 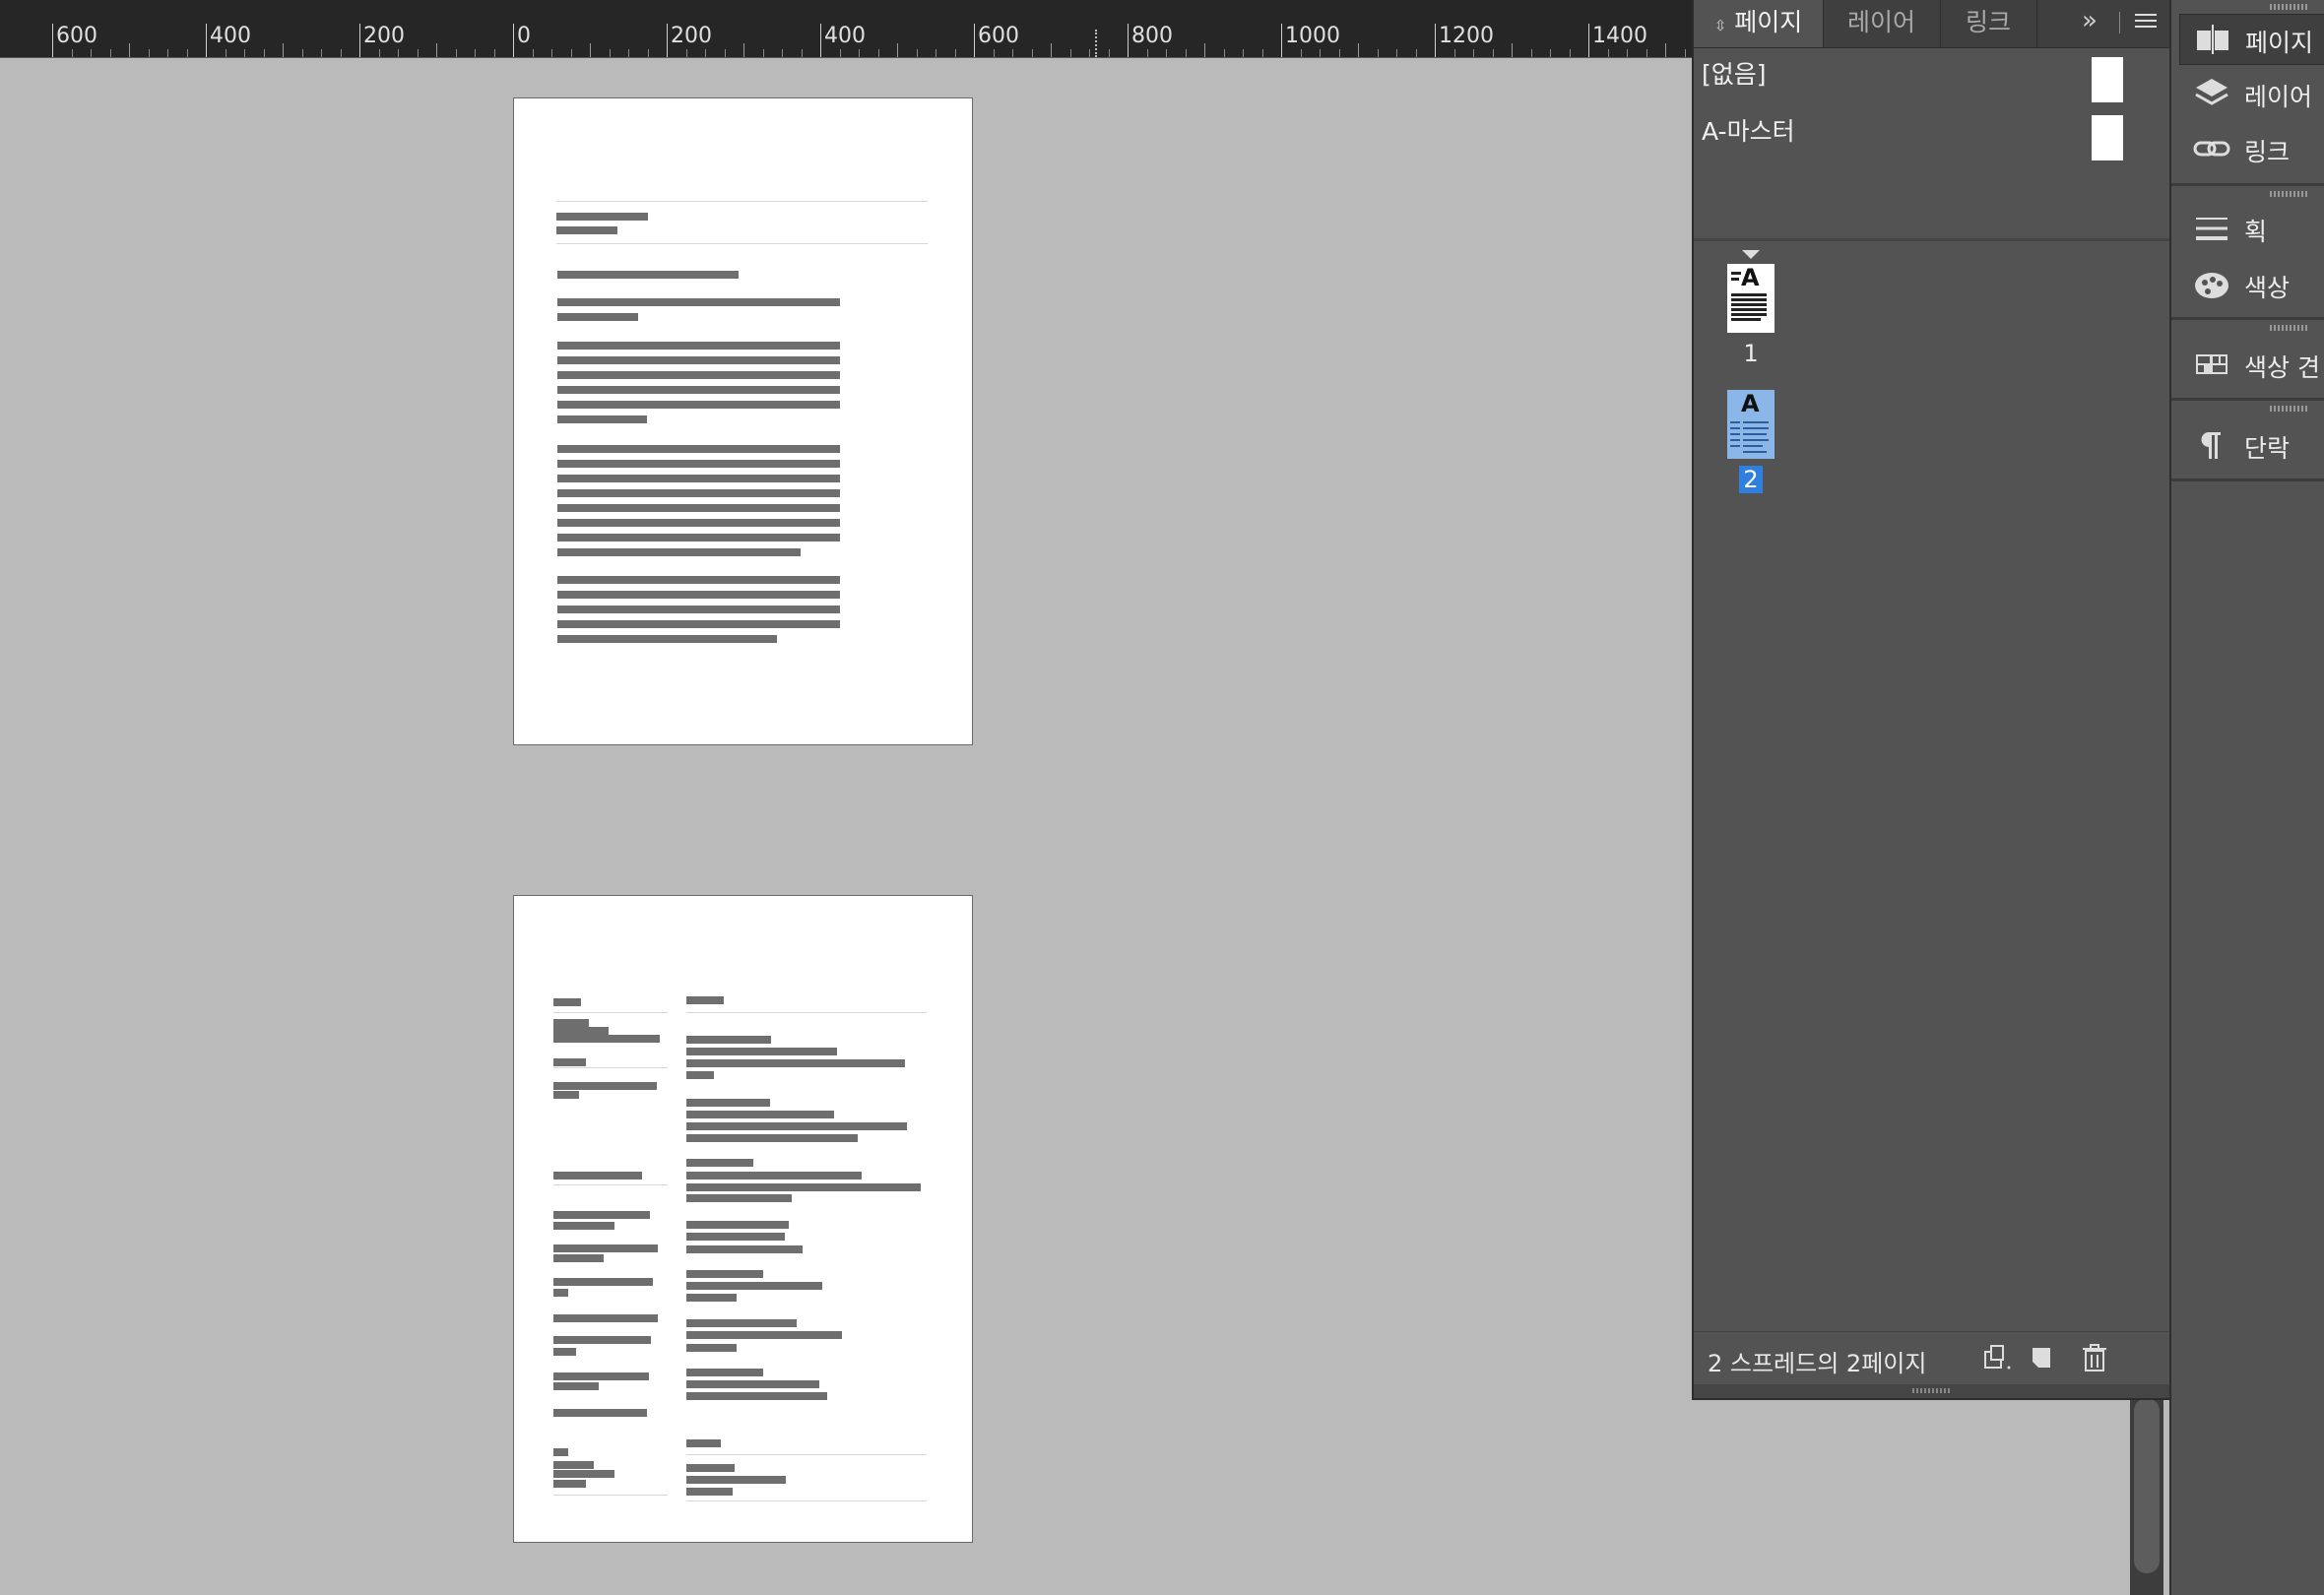 I want to click on scrollbar-thumb, so click(x=2147, y=1485).